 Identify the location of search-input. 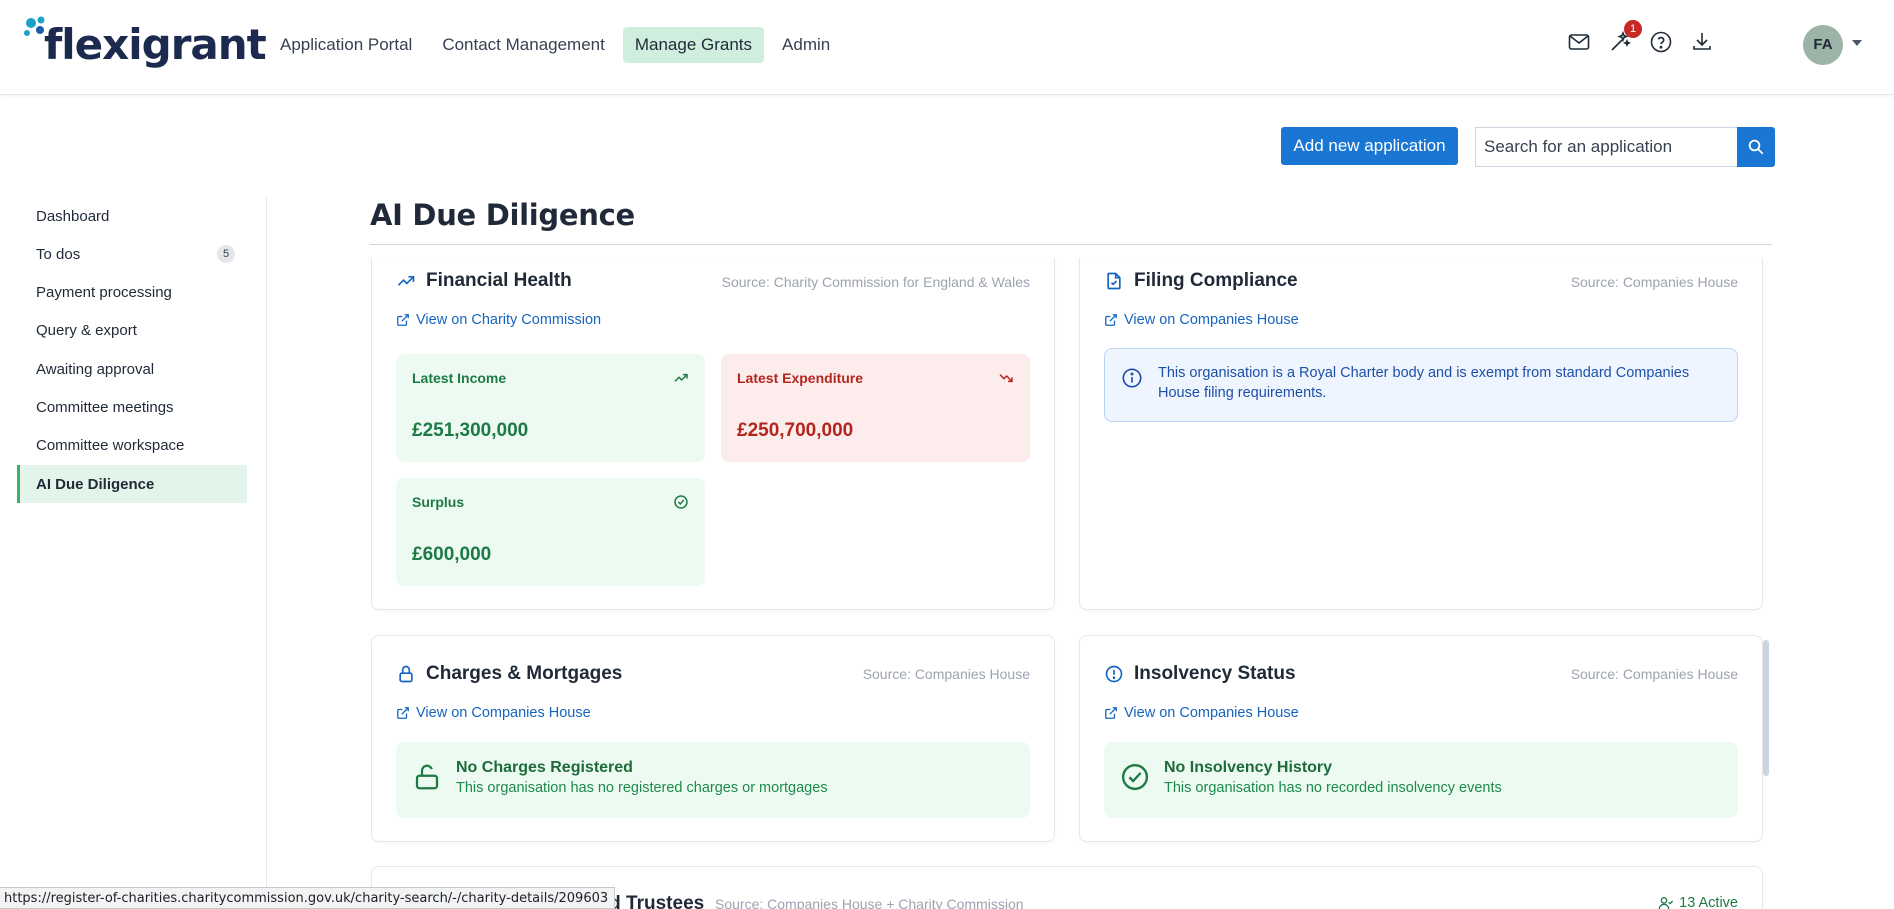
(1606, 147).